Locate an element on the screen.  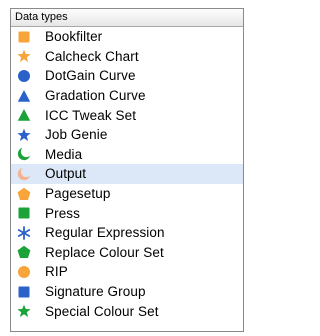
list-item-label: Regular Expression is located at coordinates (105, 233).